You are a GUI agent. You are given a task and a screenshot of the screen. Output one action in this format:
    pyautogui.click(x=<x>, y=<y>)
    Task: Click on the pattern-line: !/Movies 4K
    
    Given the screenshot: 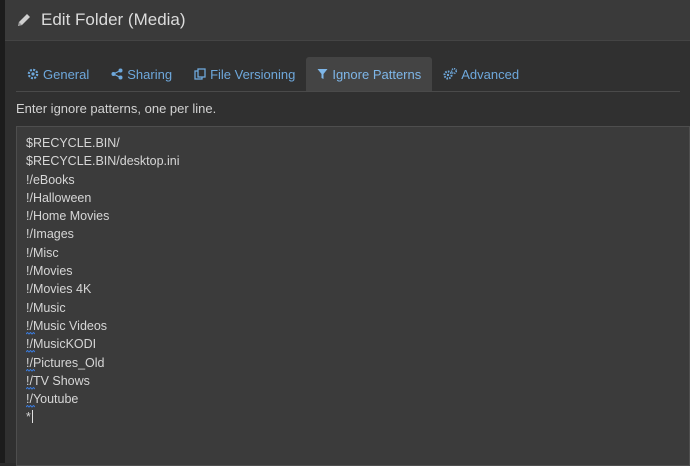 What is the action you would take?
    pyautogui.click(x=59, y=289)
    